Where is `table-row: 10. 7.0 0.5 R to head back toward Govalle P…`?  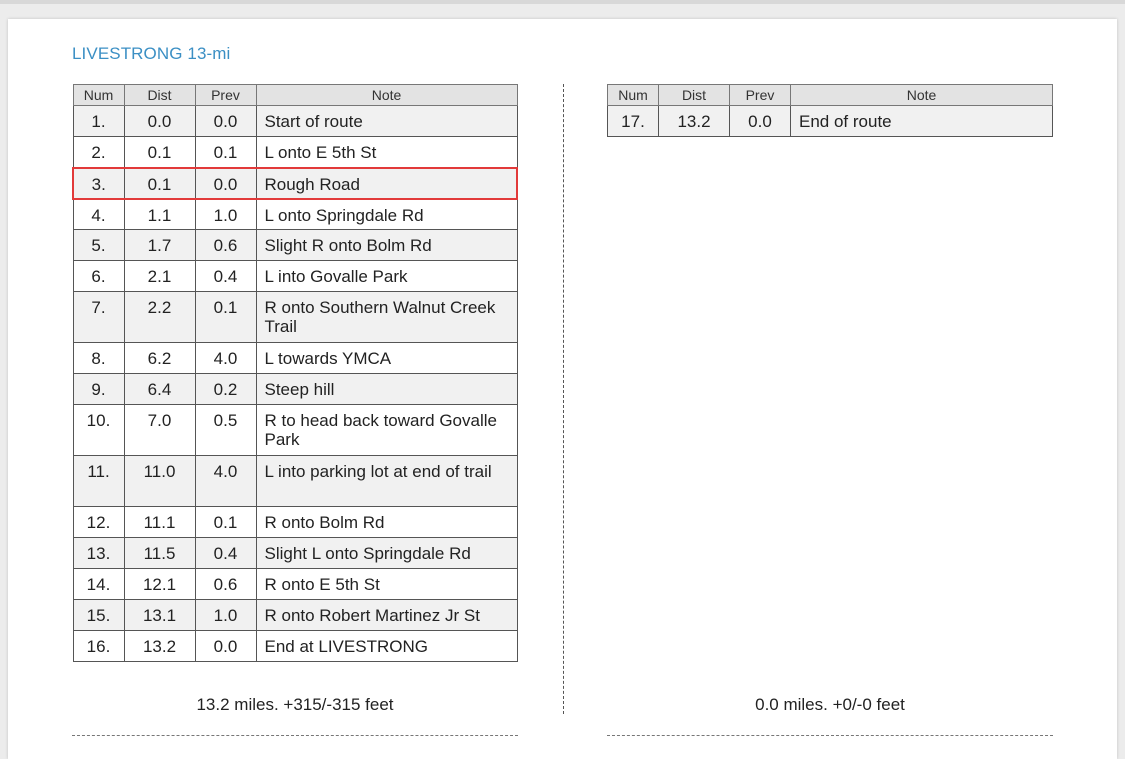
table-row: 10. 7.0 0.5 R to head back toward Govalle P… is located at coordinates (295, 430).